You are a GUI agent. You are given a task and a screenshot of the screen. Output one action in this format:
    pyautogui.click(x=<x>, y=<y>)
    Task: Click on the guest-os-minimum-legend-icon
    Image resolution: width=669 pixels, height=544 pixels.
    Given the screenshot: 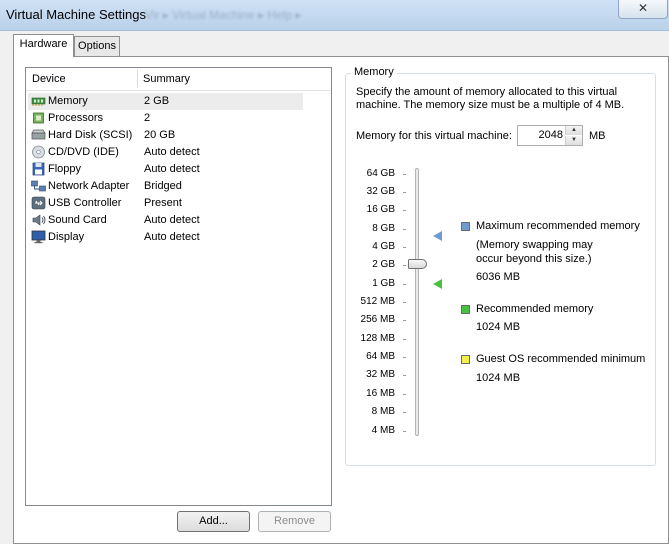 What is the action you would take?
    pyautogui.click(x=465, y=359)
    